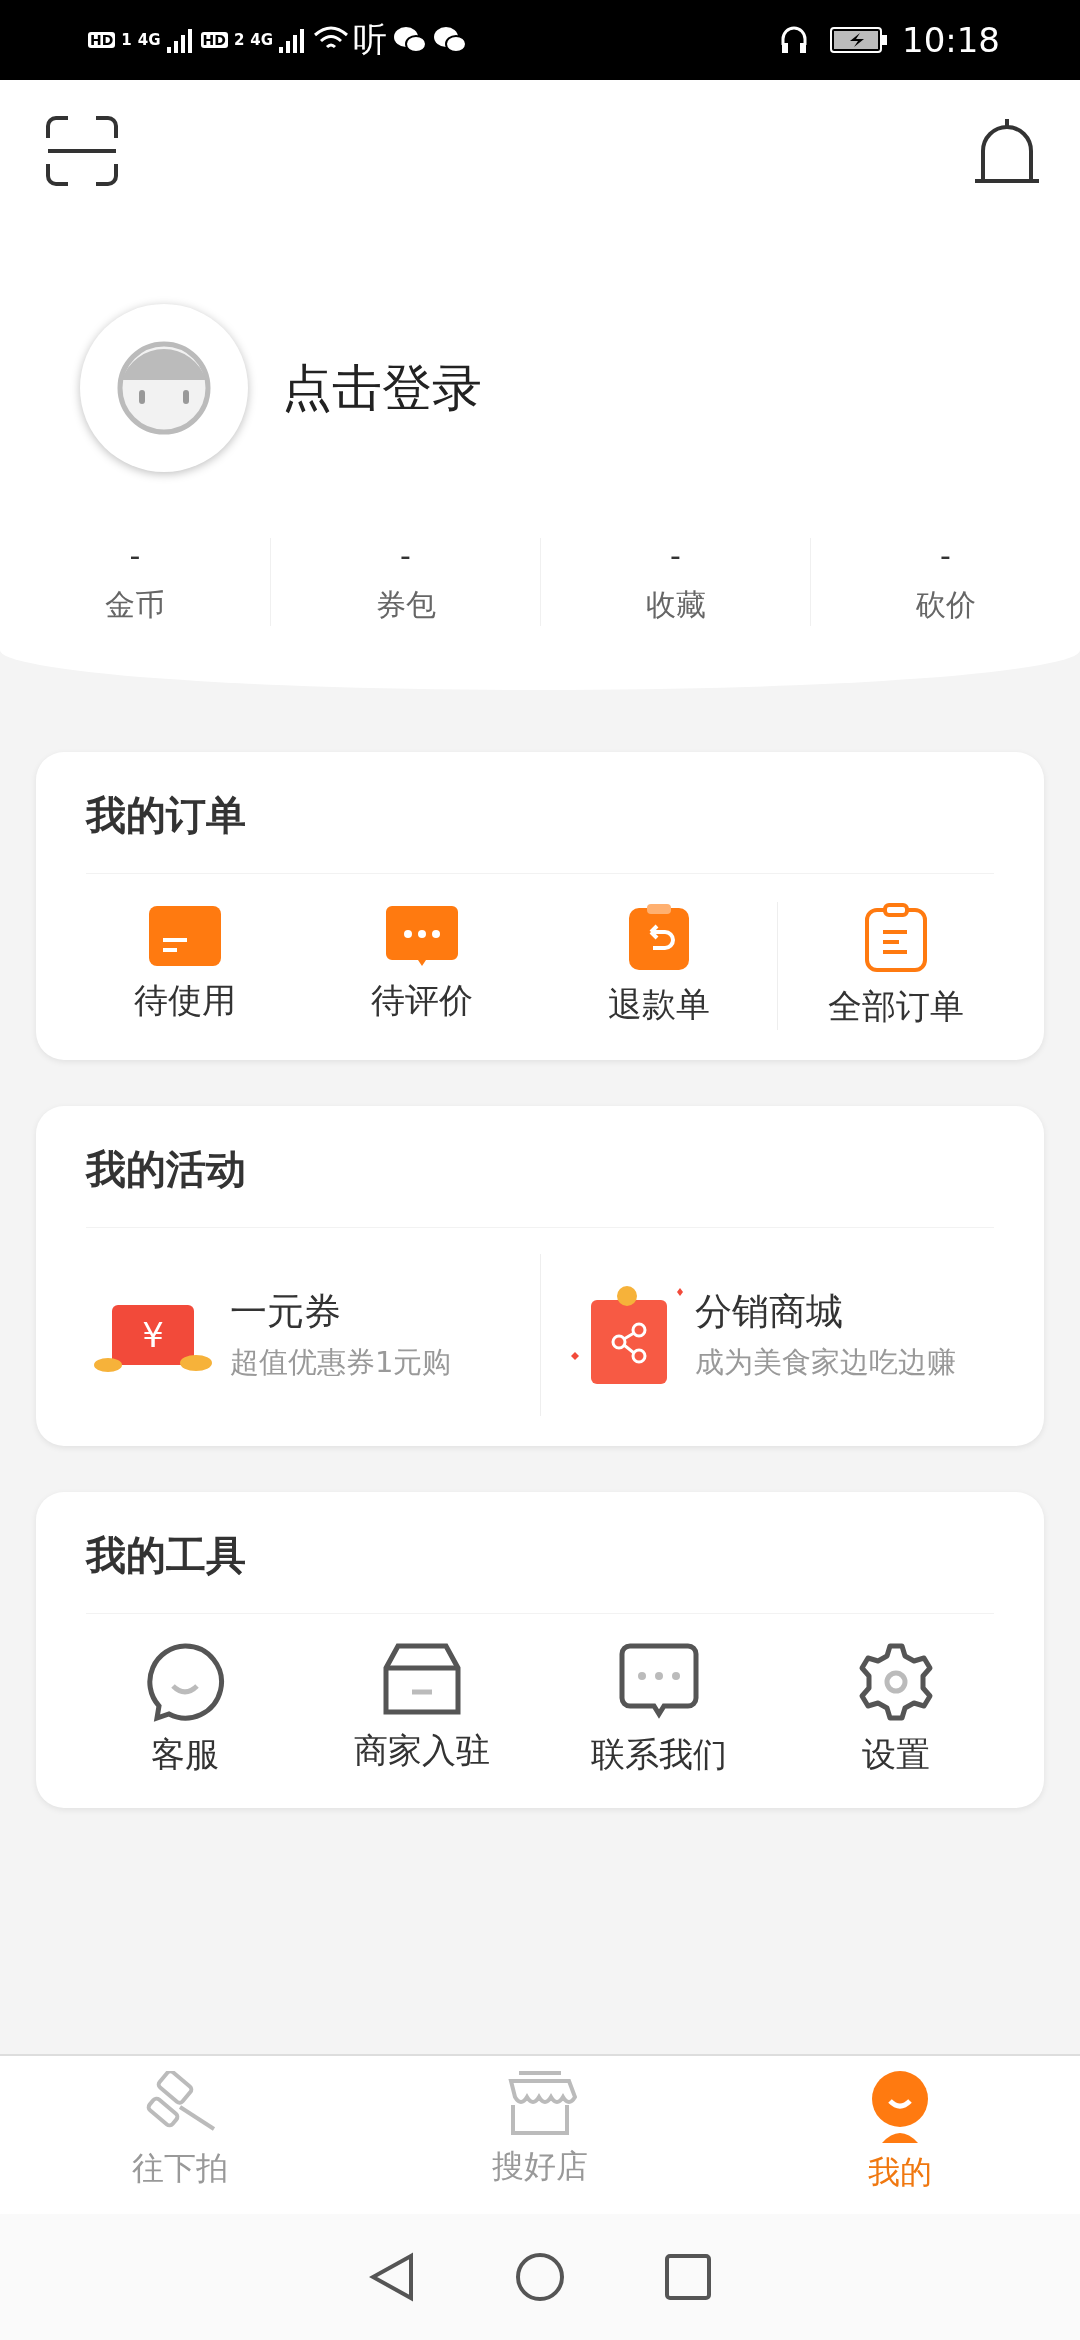 The width and height of the screenshot is (1080, 2340). I want to click on sim-slot-number: 1, so click(126, 40).